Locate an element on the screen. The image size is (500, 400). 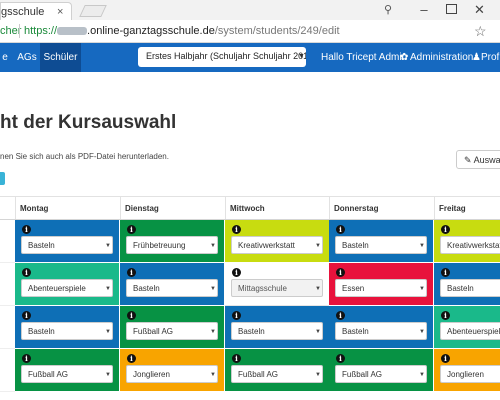
schedule-cell: i Mittagsschule ▼ is located at coordinates (277, 284).